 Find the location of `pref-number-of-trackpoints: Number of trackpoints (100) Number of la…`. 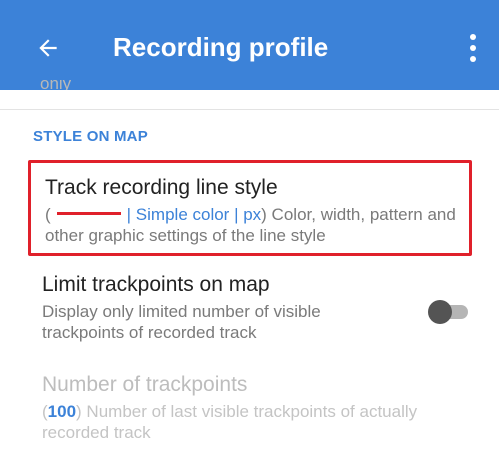

pref-number-of-trackpoints: Number of trackpoints (100) Number of la… is located at coordinates (262, 407).